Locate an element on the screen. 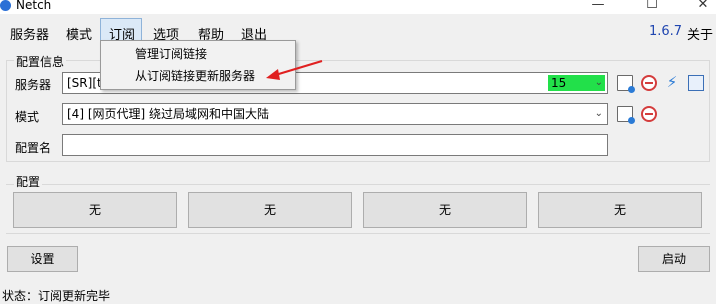 Image resolution: width=716 pixels, height=304 pixels. configure-label: 配置 is located at coordinates (28, 181).